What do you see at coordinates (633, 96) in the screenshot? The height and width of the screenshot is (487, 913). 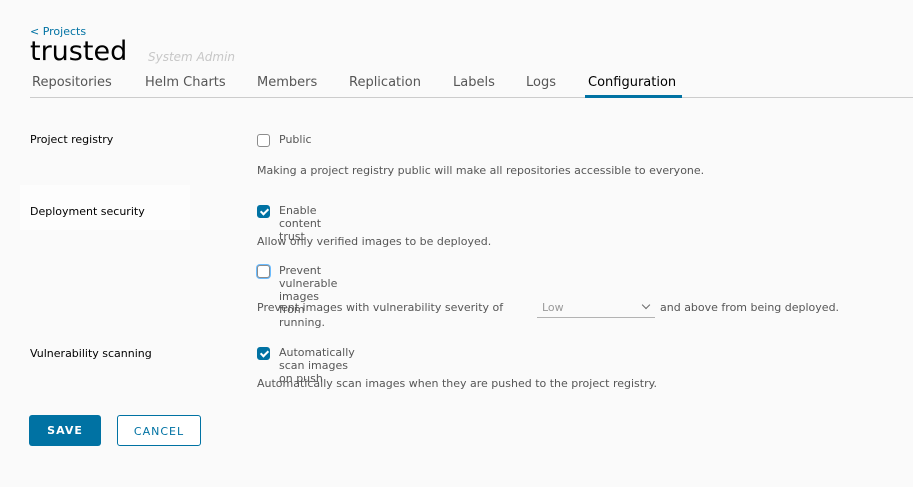 I see `active-tab-indicator` at bounding box center [633, 96].